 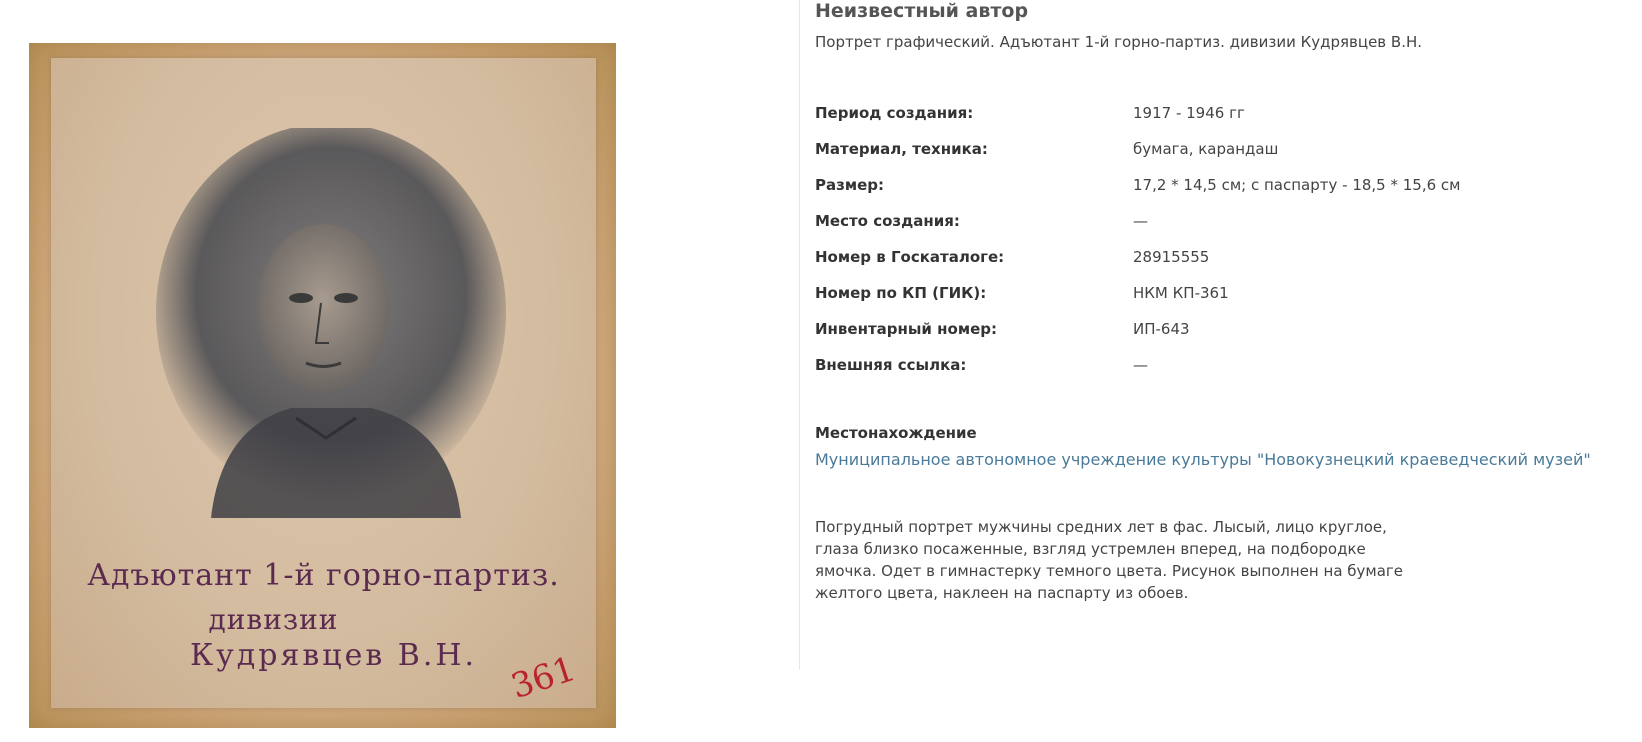 What do you see at coordinates (331, 323) in the screenshot?
I see `portrait-drawing` at bounding box center [331, 323].